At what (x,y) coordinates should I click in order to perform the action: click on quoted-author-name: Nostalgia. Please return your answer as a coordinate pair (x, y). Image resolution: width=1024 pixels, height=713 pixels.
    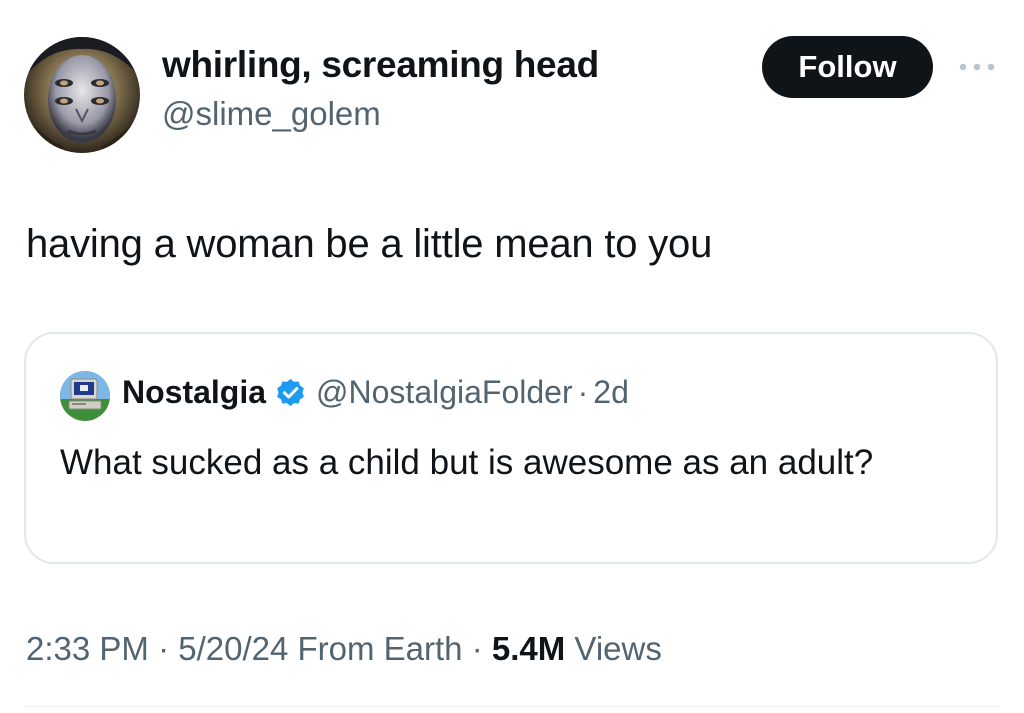
    Looking at the image, I should click on (194, 392).